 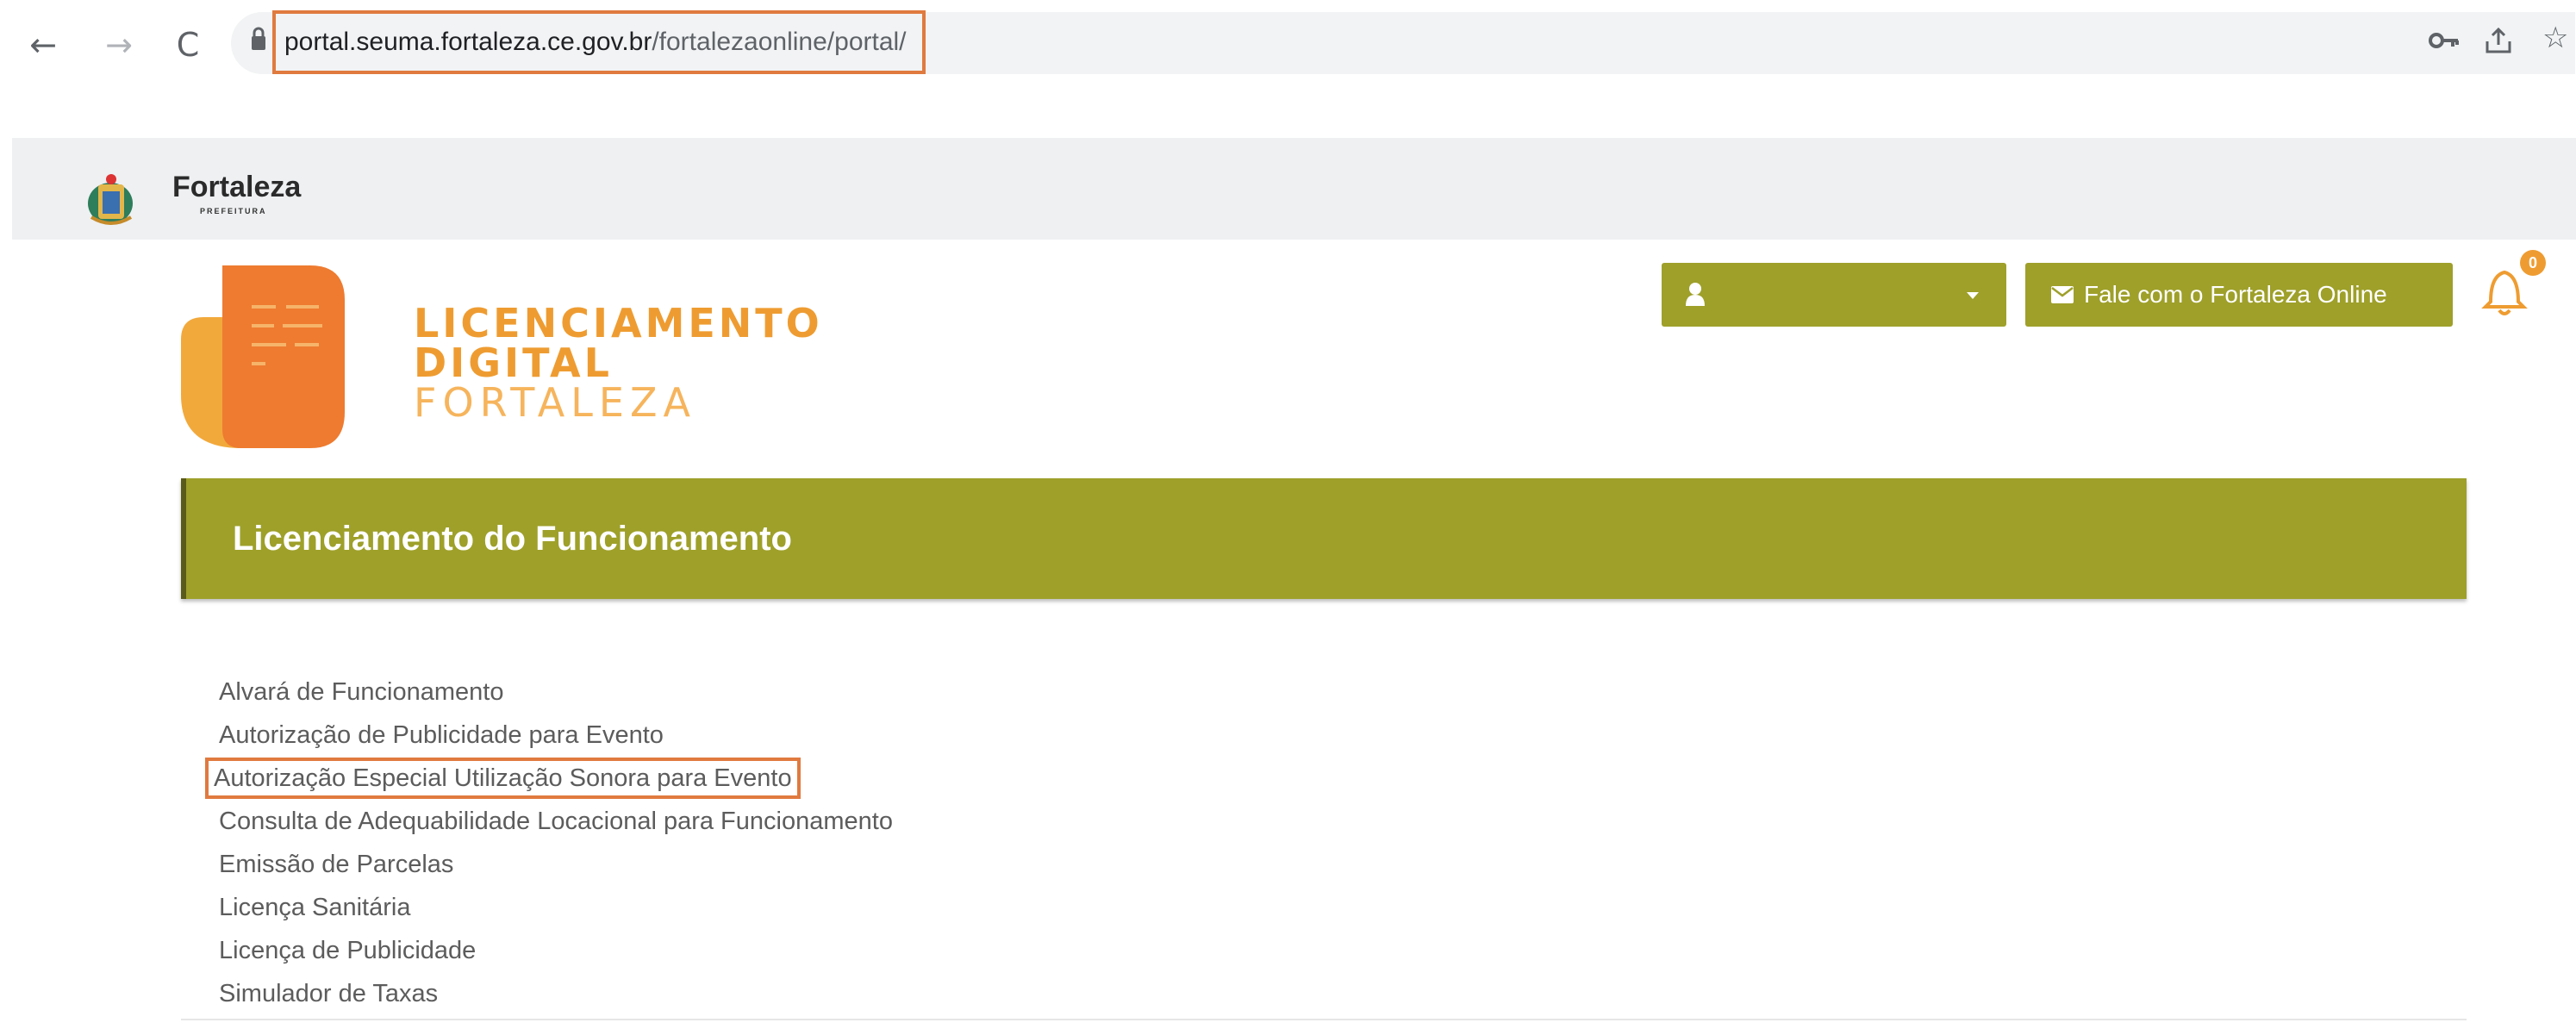 I want to click on service-link-label: Alvará de Funcionamento, so click(x=361, y=692).